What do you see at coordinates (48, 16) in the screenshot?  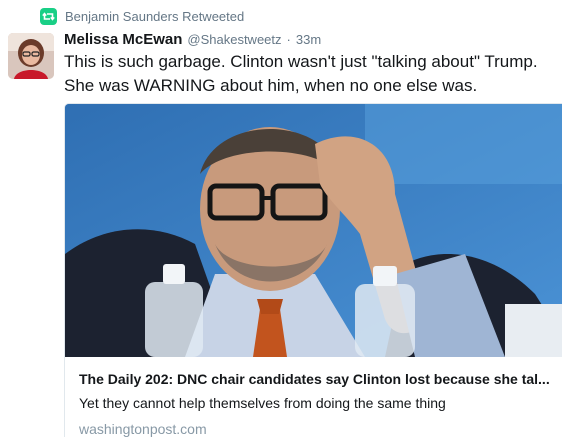 I see `retweet-icon` at bounding box center [48, 16].